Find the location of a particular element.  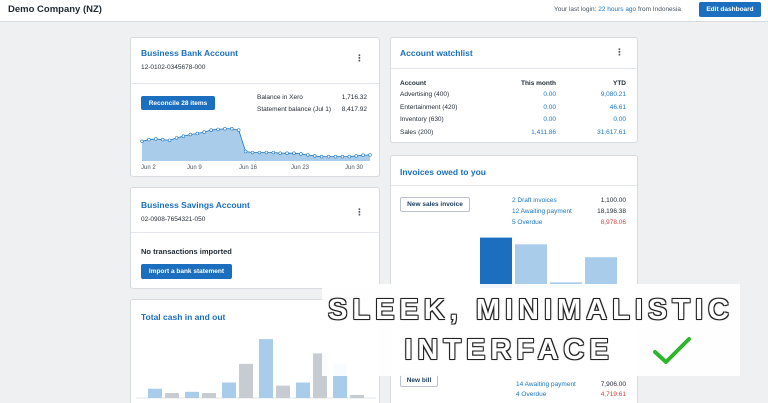

watchlist-row-month: 1,411.86 is located at coordinates (543, 132).